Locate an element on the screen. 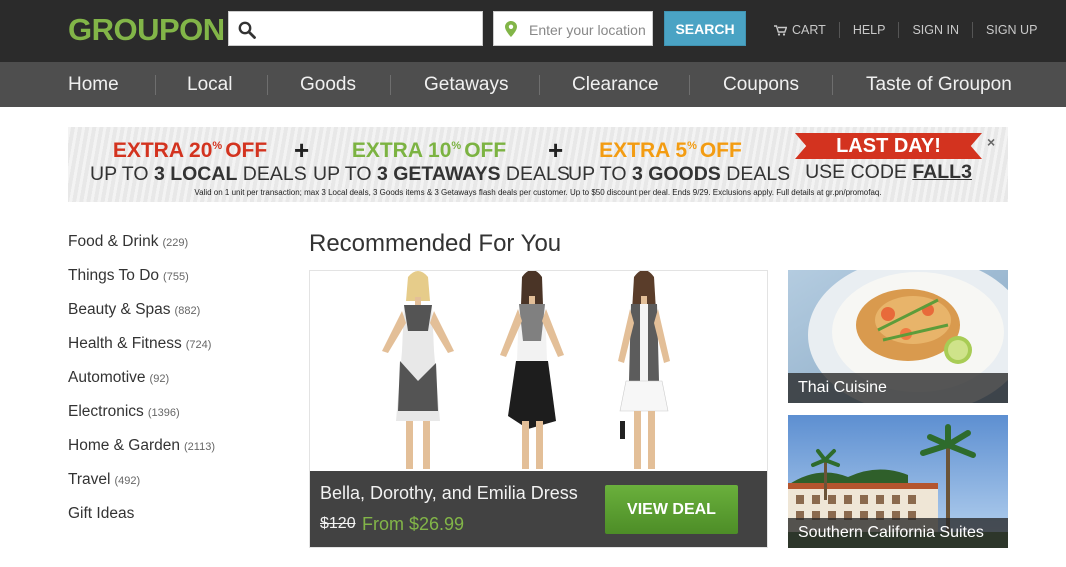  help-link: HELP is located at coordinates (868, 30).